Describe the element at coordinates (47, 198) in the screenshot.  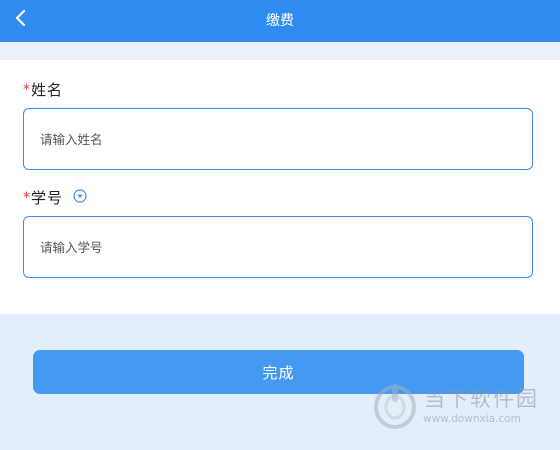
I see `student-id-label-text: 学号` at that location.